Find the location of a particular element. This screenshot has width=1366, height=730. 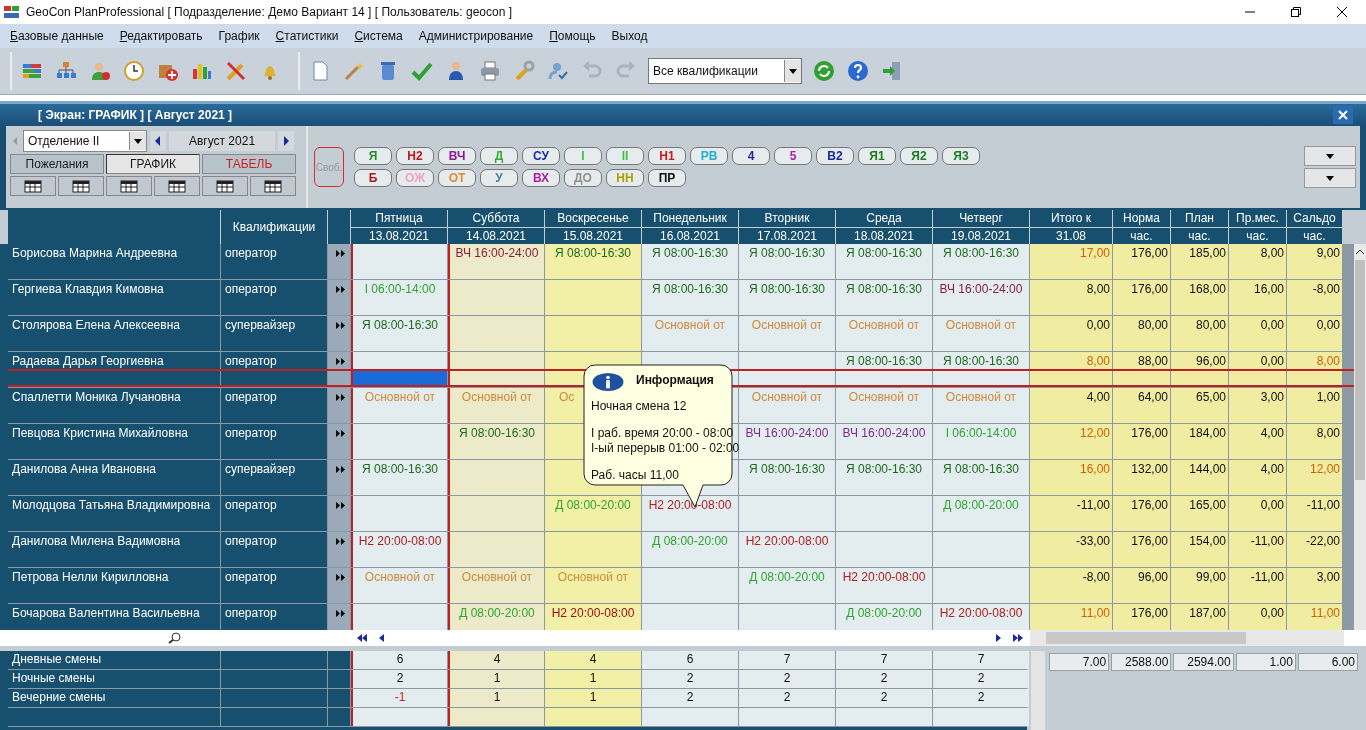

column-header: 18.08.2021 is located at coordinates (884, 235).